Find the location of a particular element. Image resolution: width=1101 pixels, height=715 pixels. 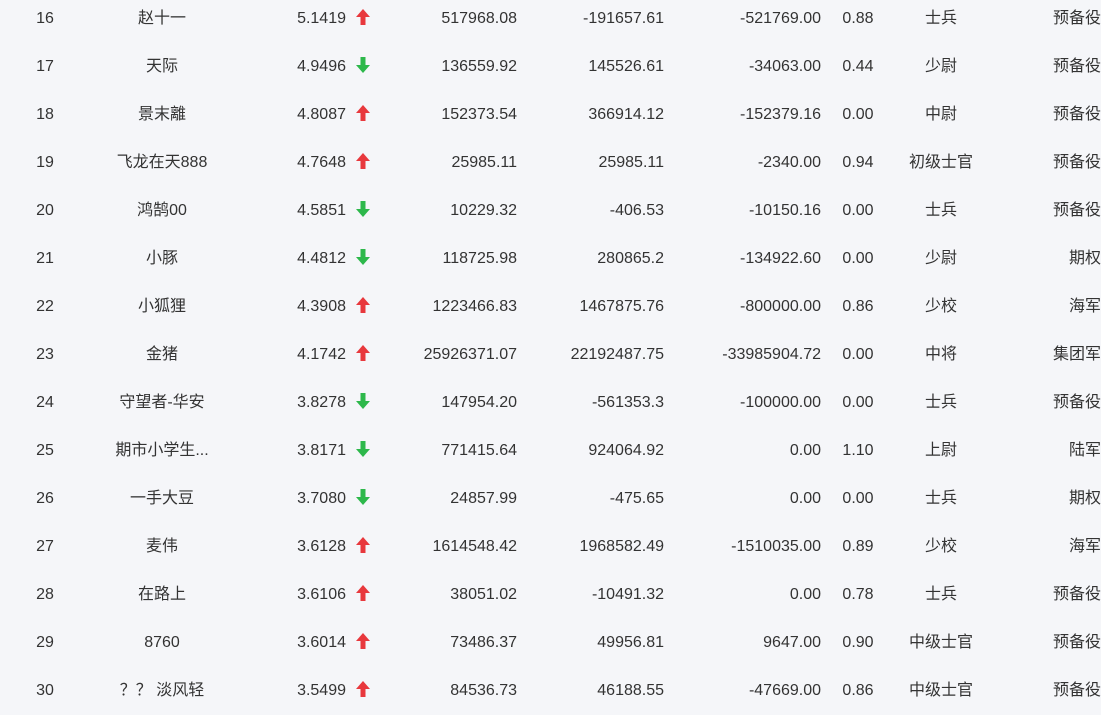

value-3-cell: -800000.00 is located at coordinates (780, 306).